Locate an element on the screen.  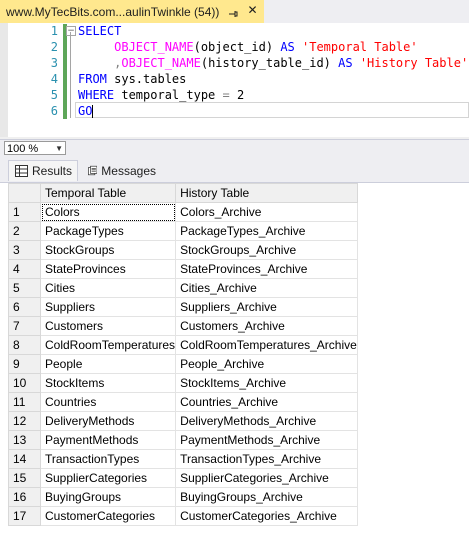
temporal-table-cell: StateProvinces is located at coordinates (108, 269).